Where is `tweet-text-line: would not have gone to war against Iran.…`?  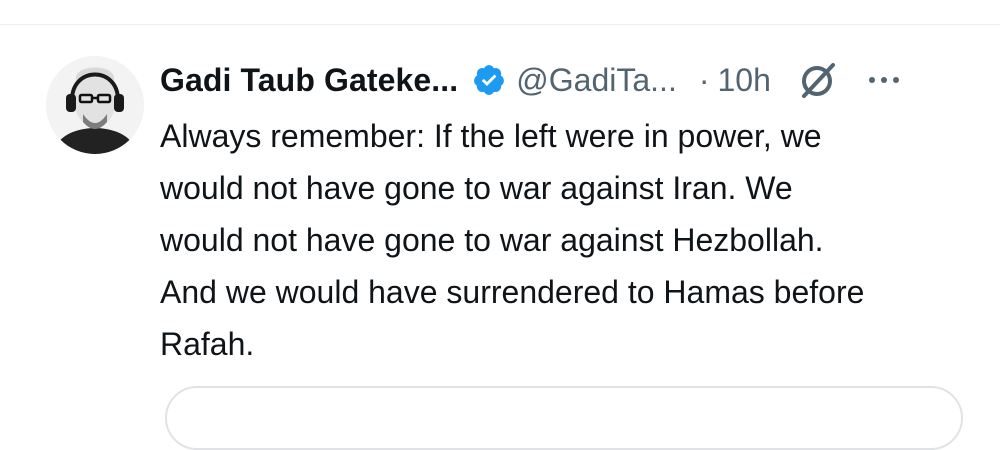 tweet-text-line: would not have gone to war against Iran.… is located at coordinates (476, 188).